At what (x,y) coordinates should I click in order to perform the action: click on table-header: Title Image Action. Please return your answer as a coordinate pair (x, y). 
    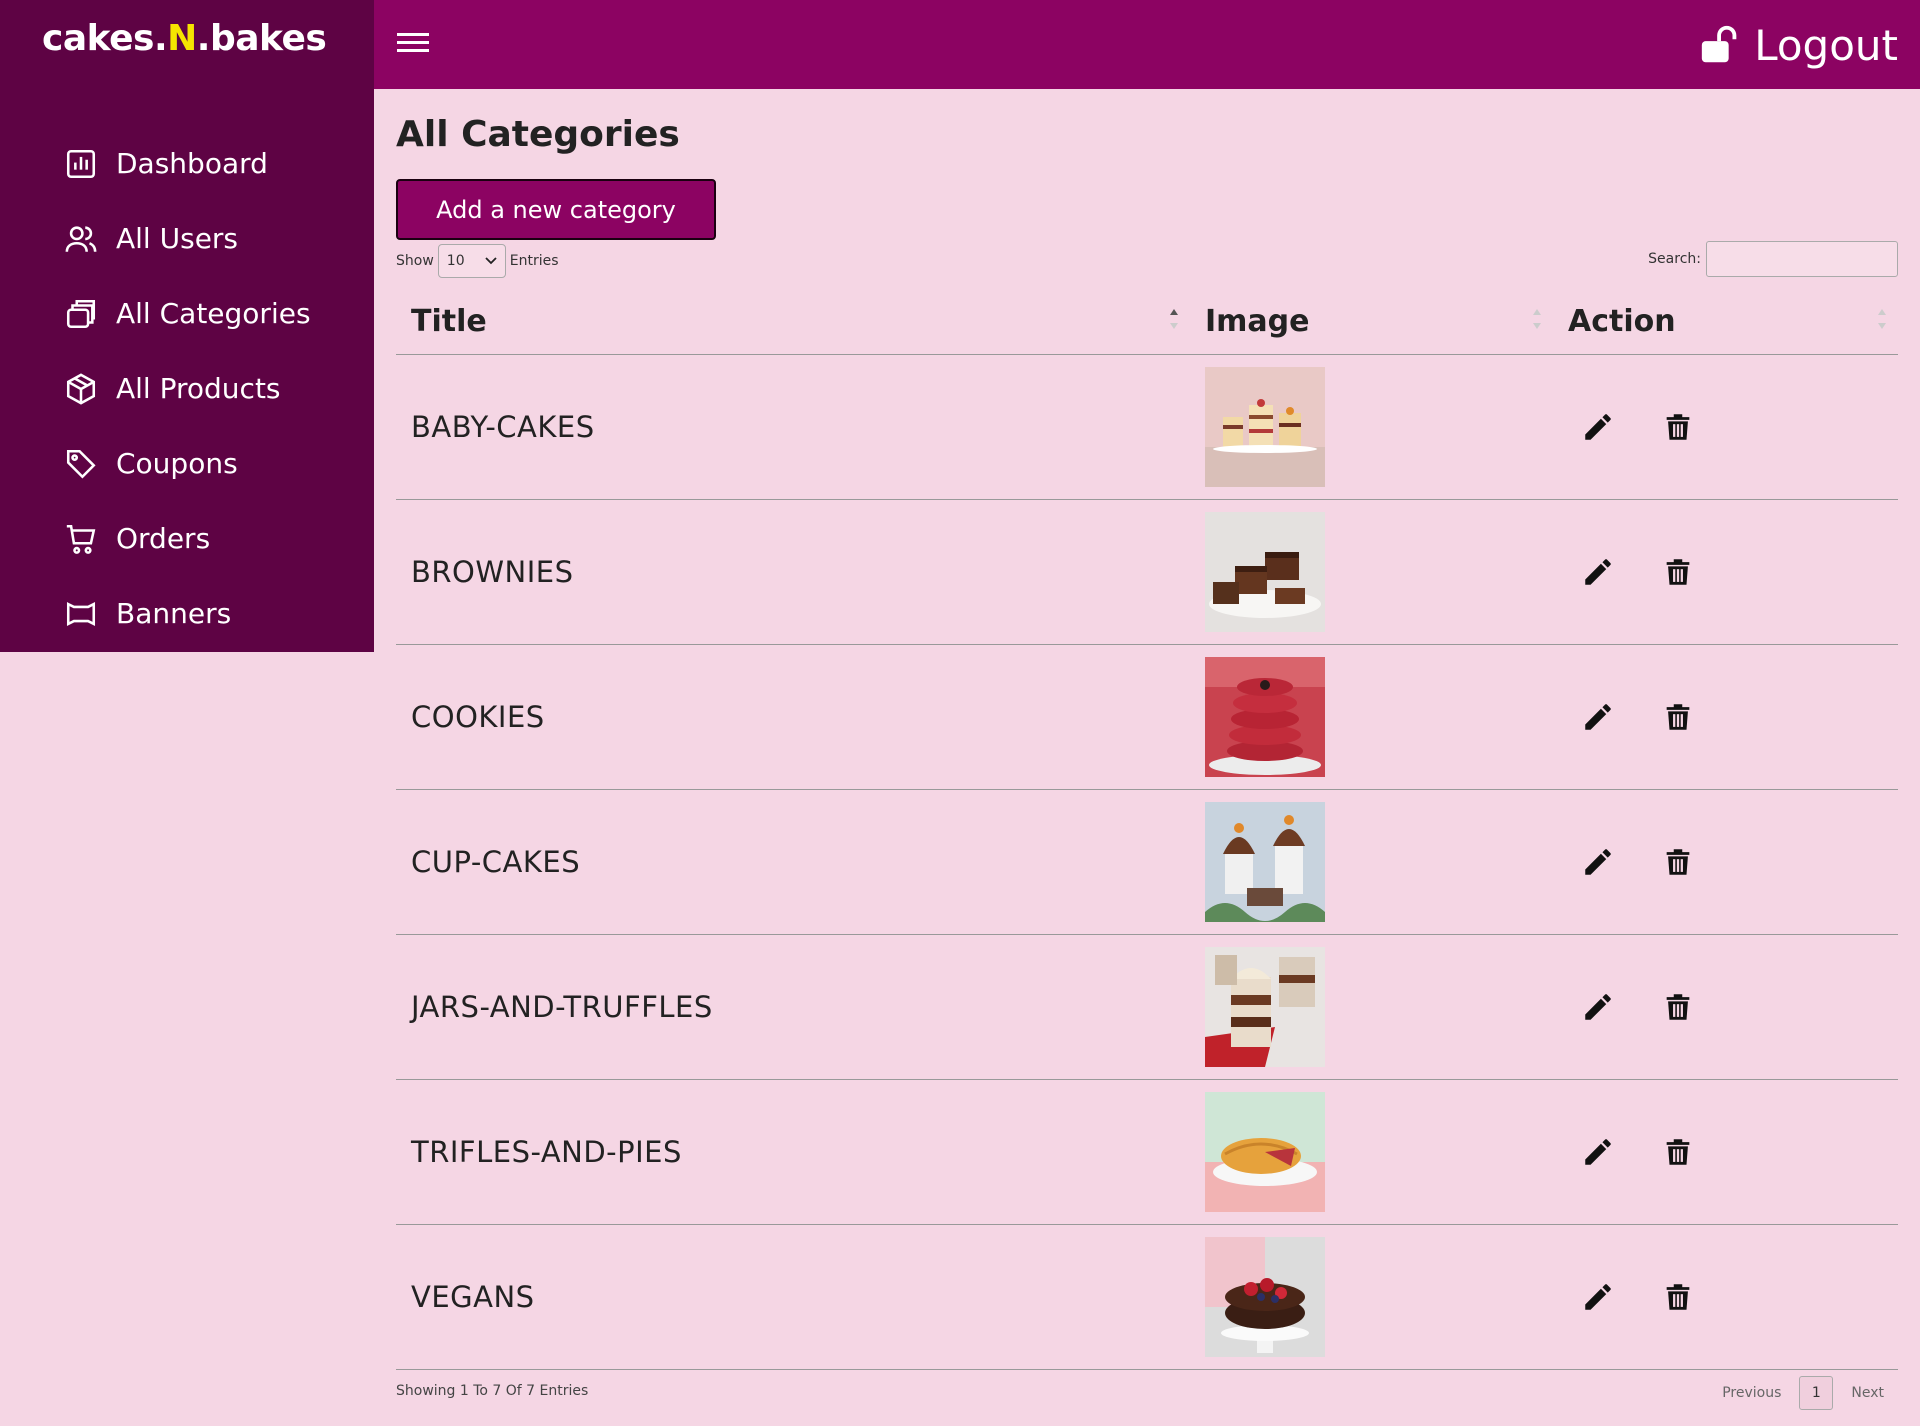
    Looking at the image, I should click on (1147, 321).